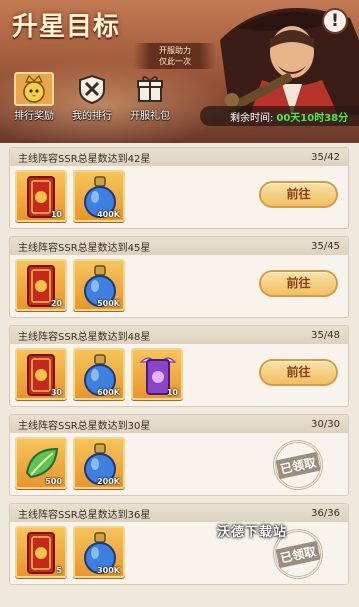 This screenshot has width=359, height=607. I want to click on tab-my-rank: 我的排行, so click(92, 98).